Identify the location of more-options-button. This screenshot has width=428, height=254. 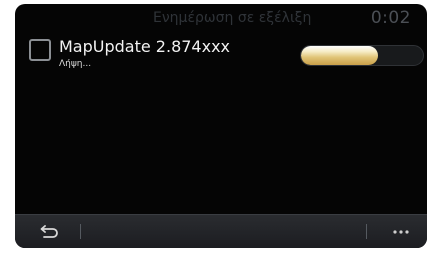
(401, 231).